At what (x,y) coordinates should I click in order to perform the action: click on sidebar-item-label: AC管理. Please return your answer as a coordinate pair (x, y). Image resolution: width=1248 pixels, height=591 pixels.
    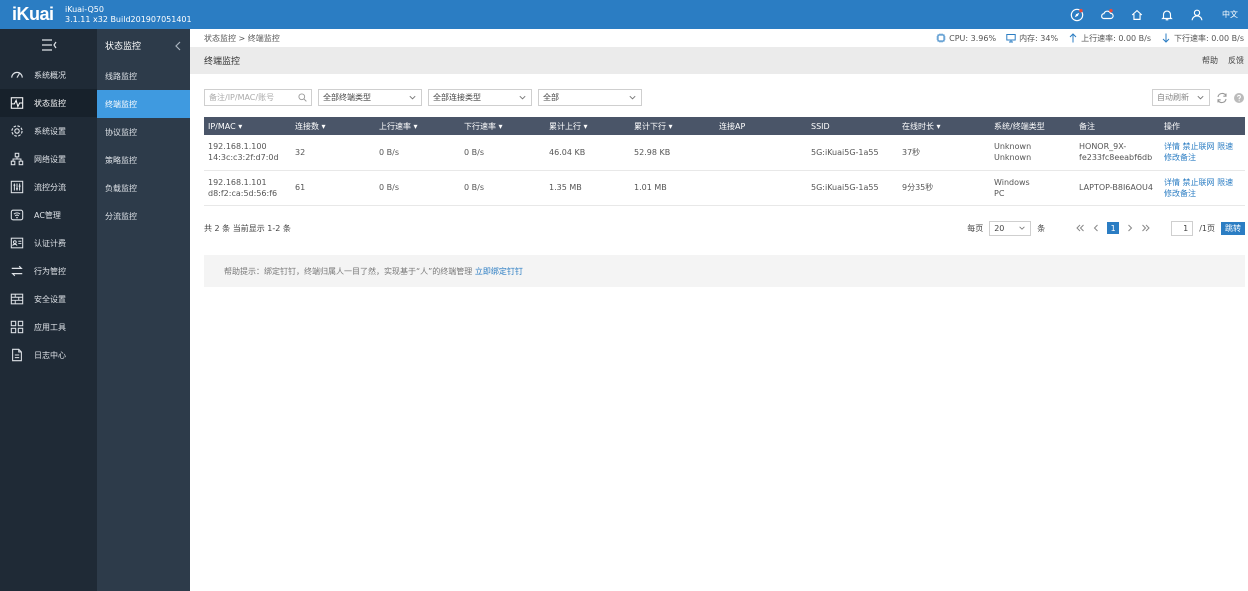
    Looking at the image, I should click on (47, 215).